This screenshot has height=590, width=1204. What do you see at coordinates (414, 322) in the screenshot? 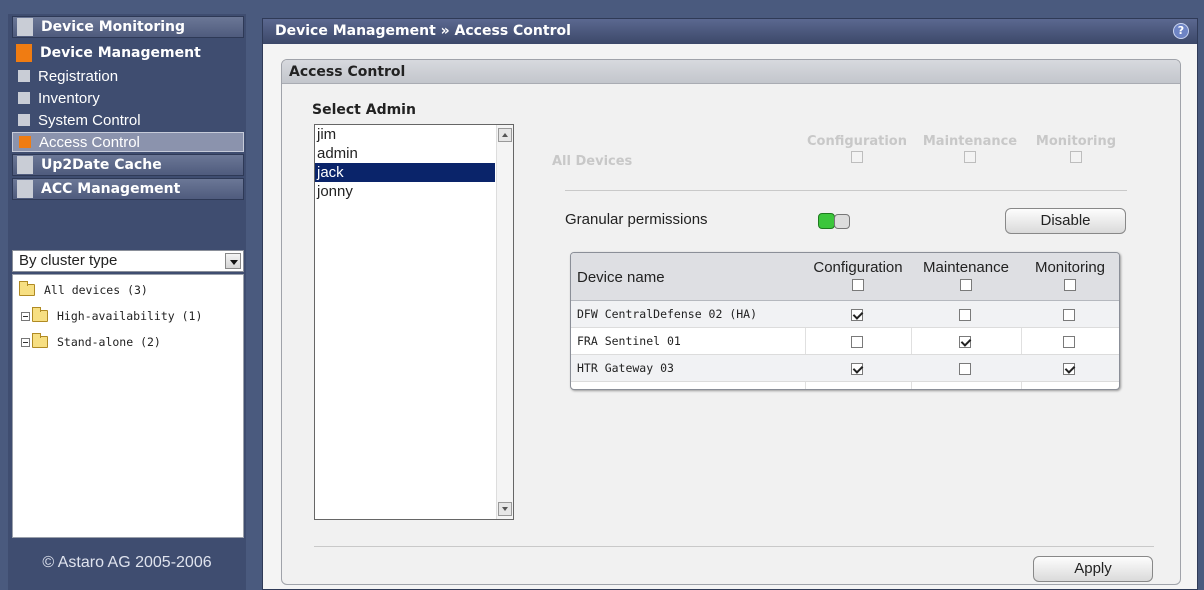
I see `admin-listbox: jim admin jack jonny` at bounding box center [414, 322].